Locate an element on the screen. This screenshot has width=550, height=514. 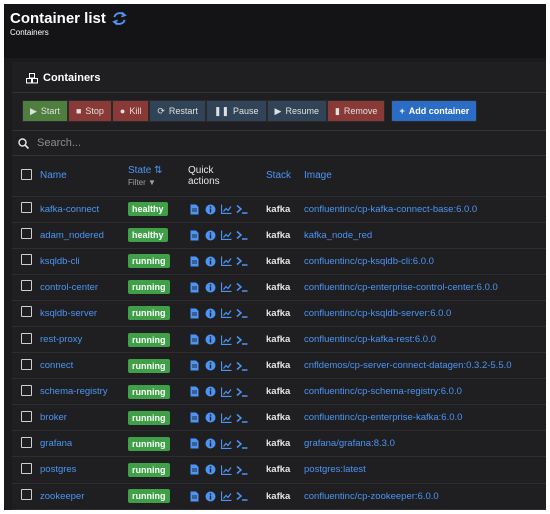
container-name-link: broker is located at coordinates (53, 417).